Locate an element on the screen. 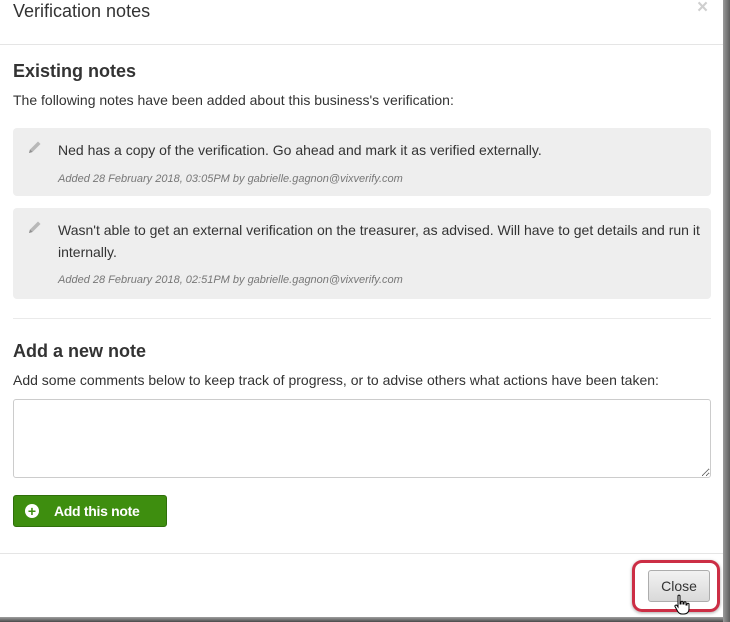 This screenshot has width=730, height=622. add-note-heading: Add a new note is located at coordinates (80, 351).